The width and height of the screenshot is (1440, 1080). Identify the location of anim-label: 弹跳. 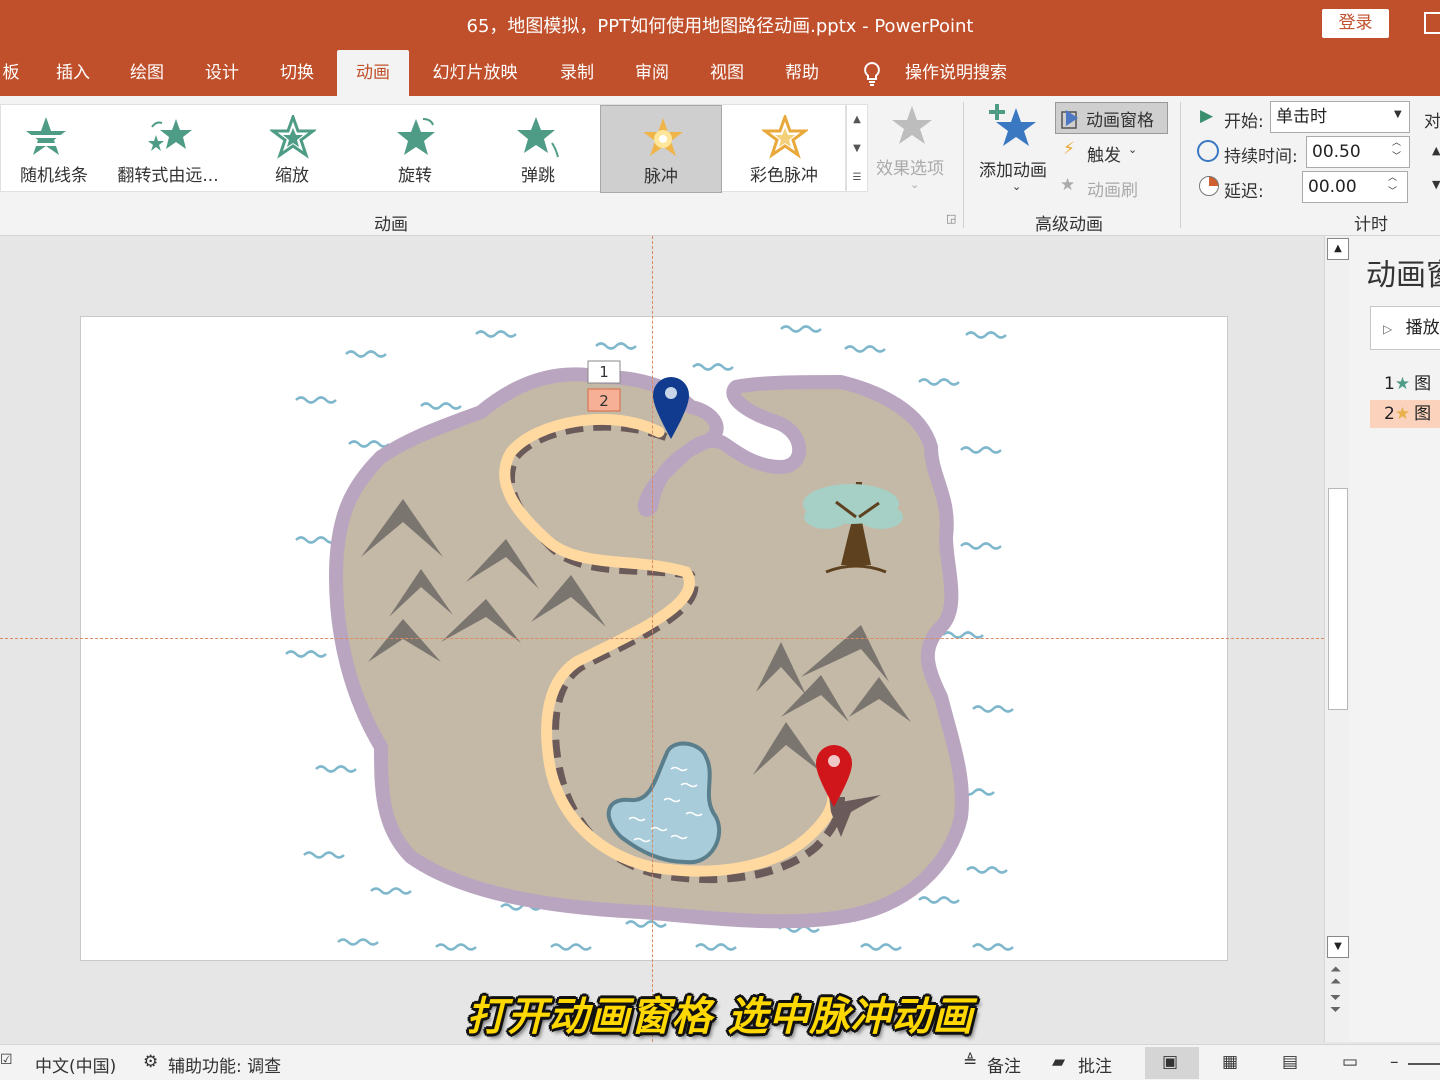
(538, 176).